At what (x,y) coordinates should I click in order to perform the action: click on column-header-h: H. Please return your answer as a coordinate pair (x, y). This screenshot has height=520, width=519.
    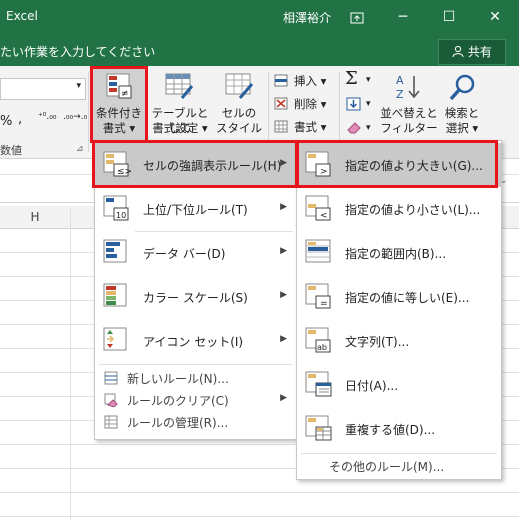
    Looking at the image, I should click on (35, 217).